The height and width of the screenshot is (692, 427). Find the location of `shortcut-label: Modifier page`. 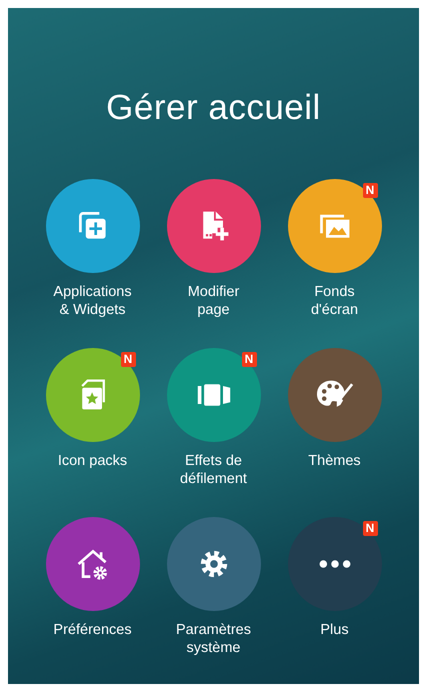

shortcut-label: Modifier page is located at coordinates (214, 301).